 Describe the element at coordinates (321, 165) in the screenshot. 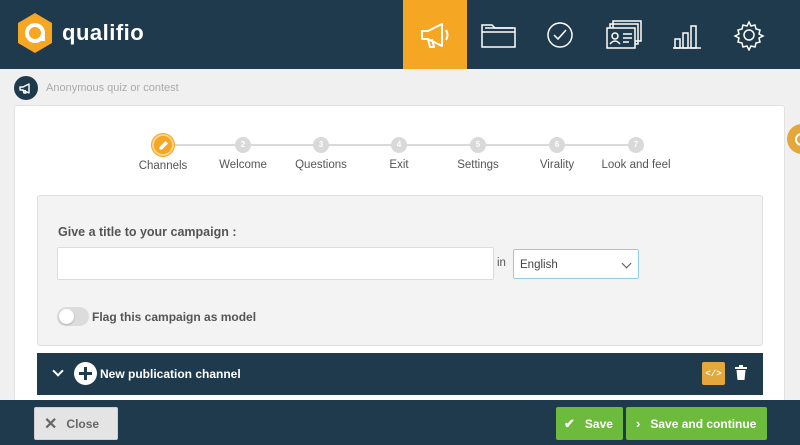

I see `step-label: Questions` at that location.